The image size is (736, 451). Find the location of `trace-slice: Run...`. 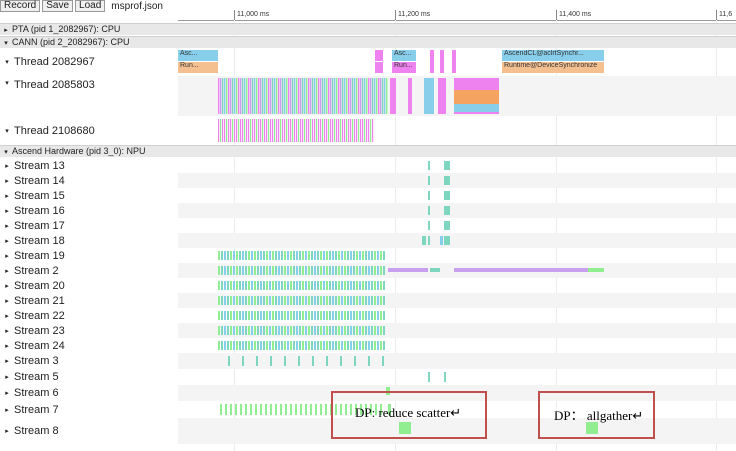

trace-slice: Run... is located at coordinates (198, 67).